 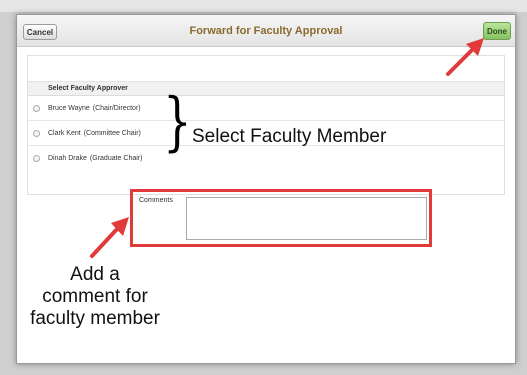 What do you see at coordinates (177, 122) in the screenshot?
I see `brace-annotation-icon: }` at bounding box center [177, 122].